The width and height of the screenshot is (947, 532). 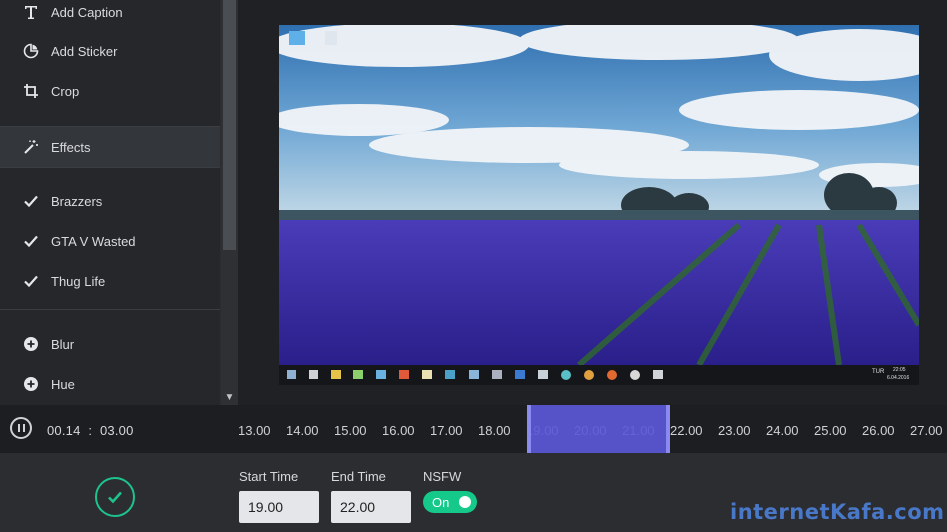 I want to click on sidebar-item-label: GTA V Wasted, so click(x=93, y=241).